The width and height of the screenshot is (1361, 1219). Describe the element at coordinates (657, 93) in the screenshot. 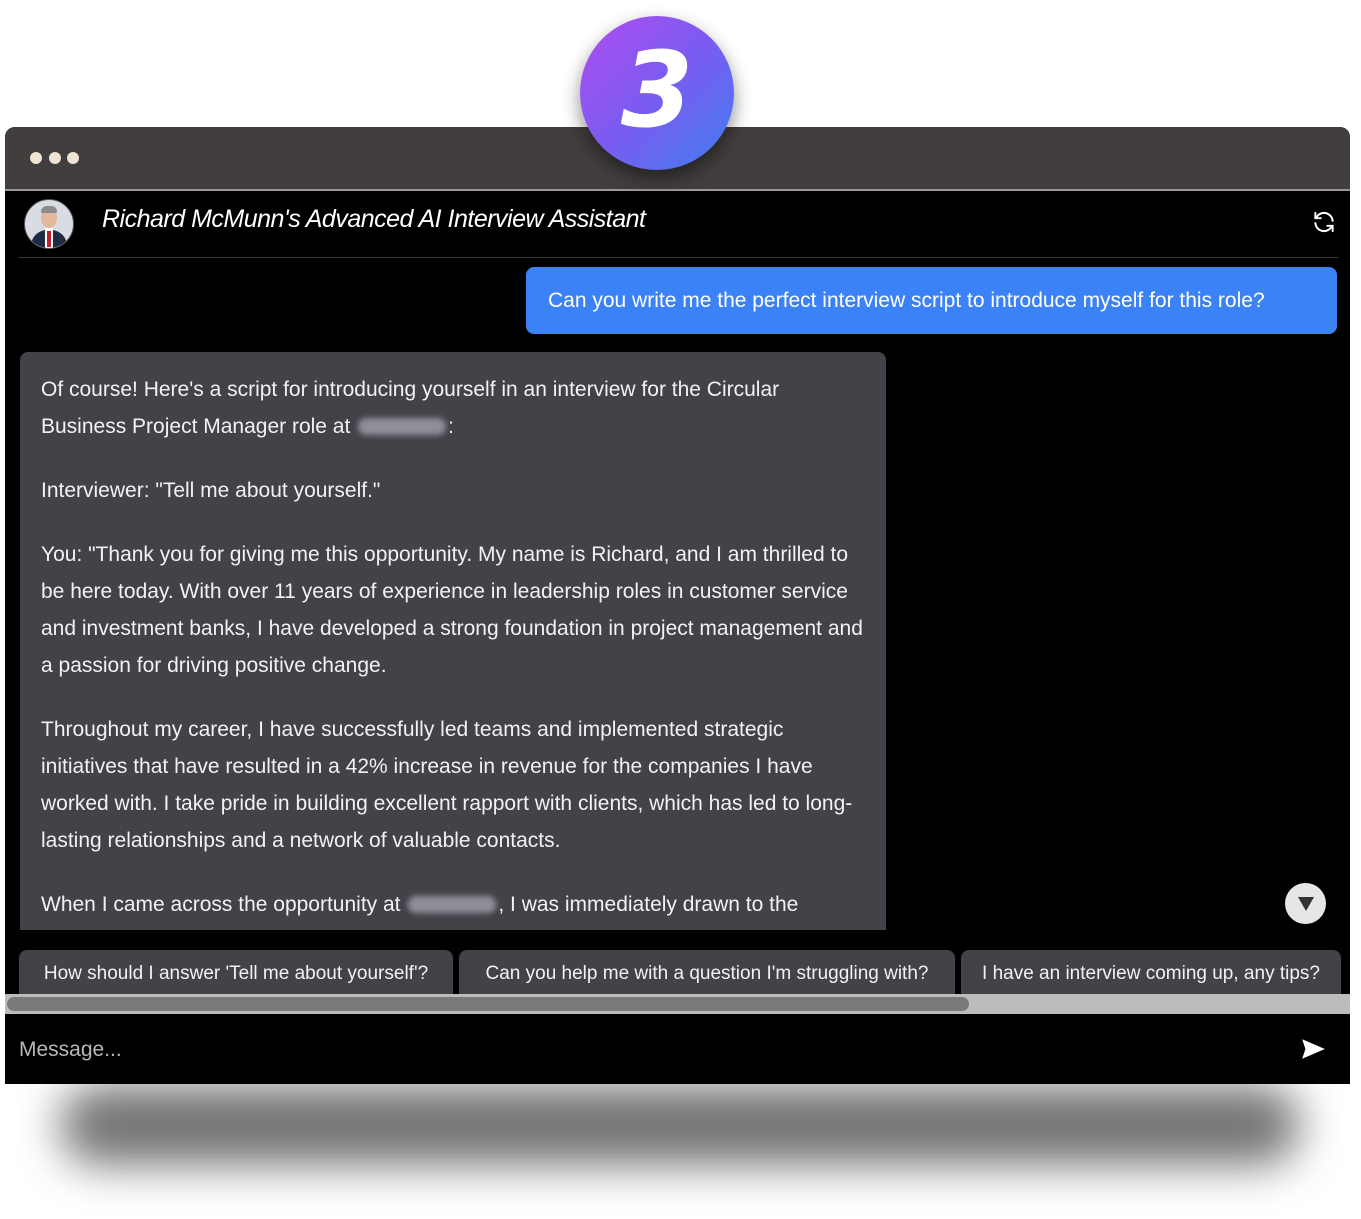

I see `step-badge: 3` at that location.